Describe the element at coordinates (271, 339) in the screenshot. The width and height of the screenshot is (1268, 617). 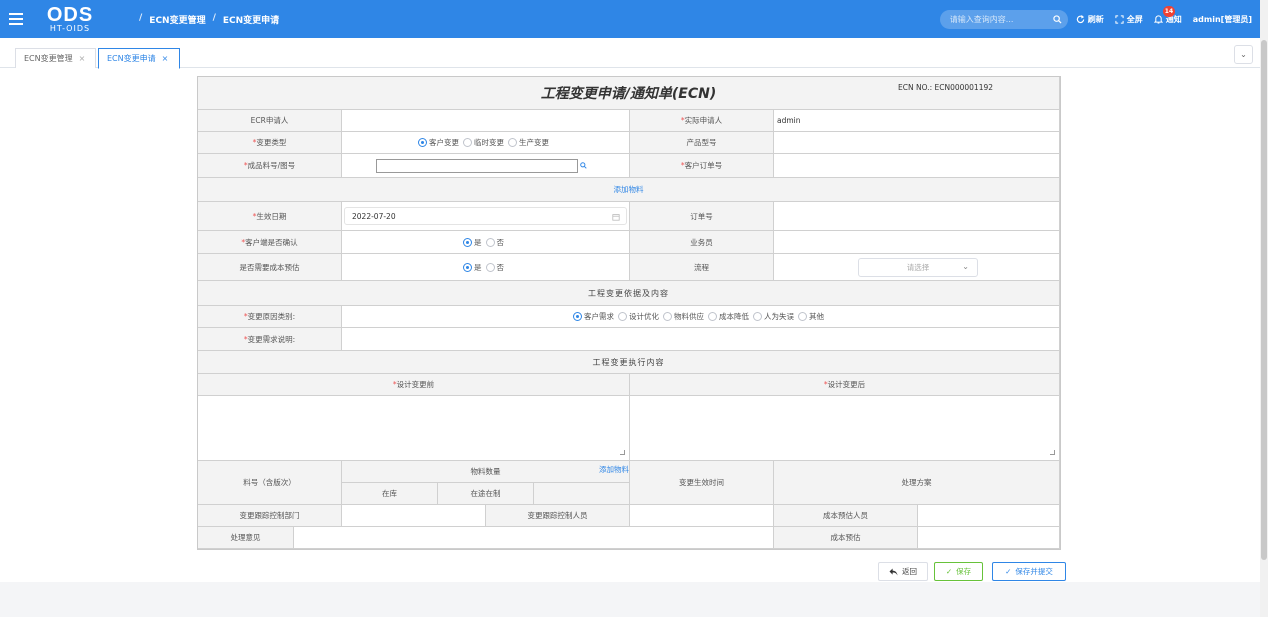
I see `requirement-desc-label: 变更需求说明:` at that location.